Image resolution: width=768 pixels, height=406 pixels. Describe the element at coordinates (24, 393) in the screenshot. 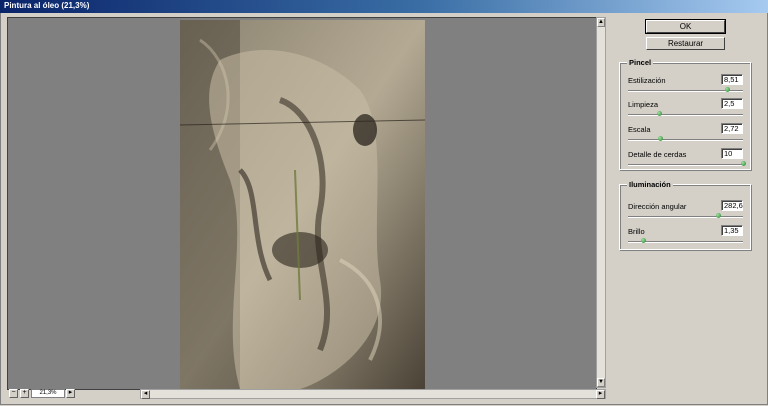

I see `zoom-in-button: +` at that location.